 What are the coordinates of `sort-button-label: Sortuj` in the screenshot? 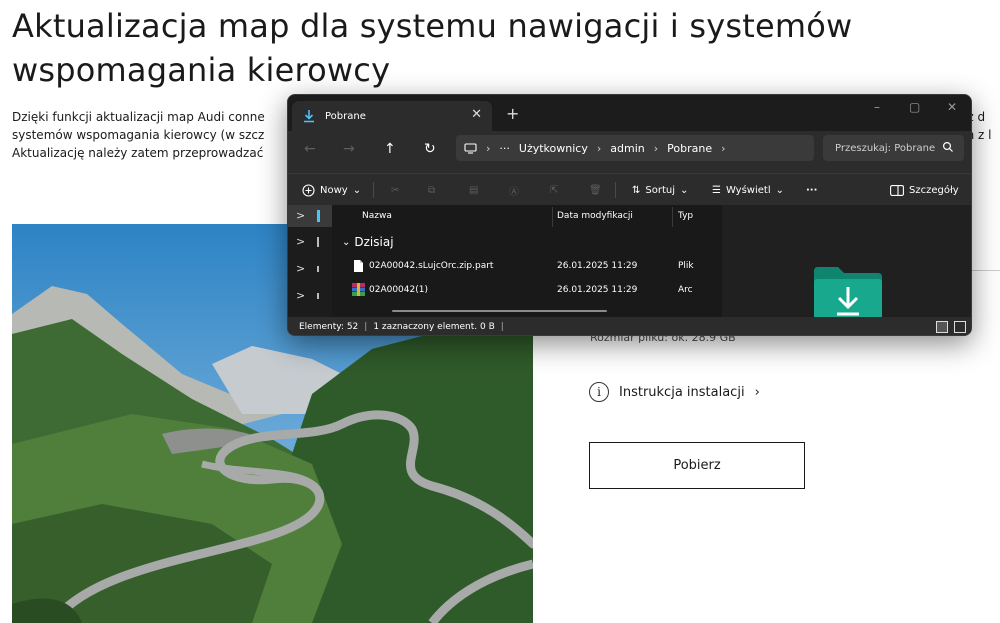 It's located at (660, 190).